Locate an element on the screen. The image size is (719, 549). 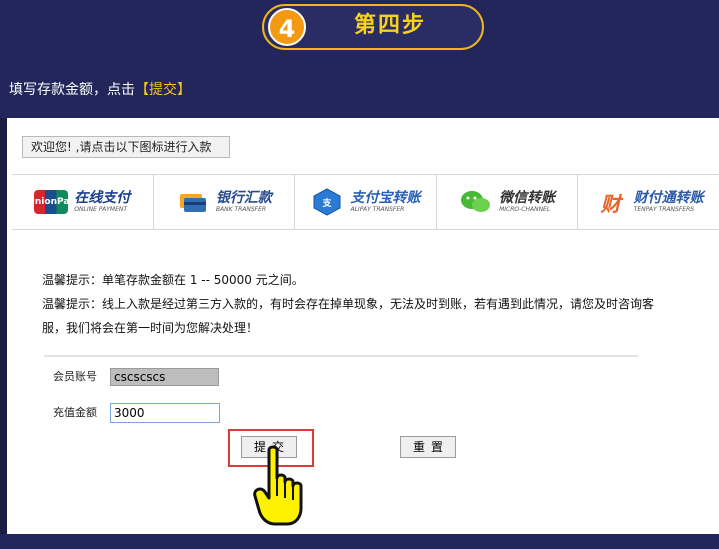
payment-alipay: 支 支付宝转账 ALIPAY TRANSFER is located at coordinates (366, 202).